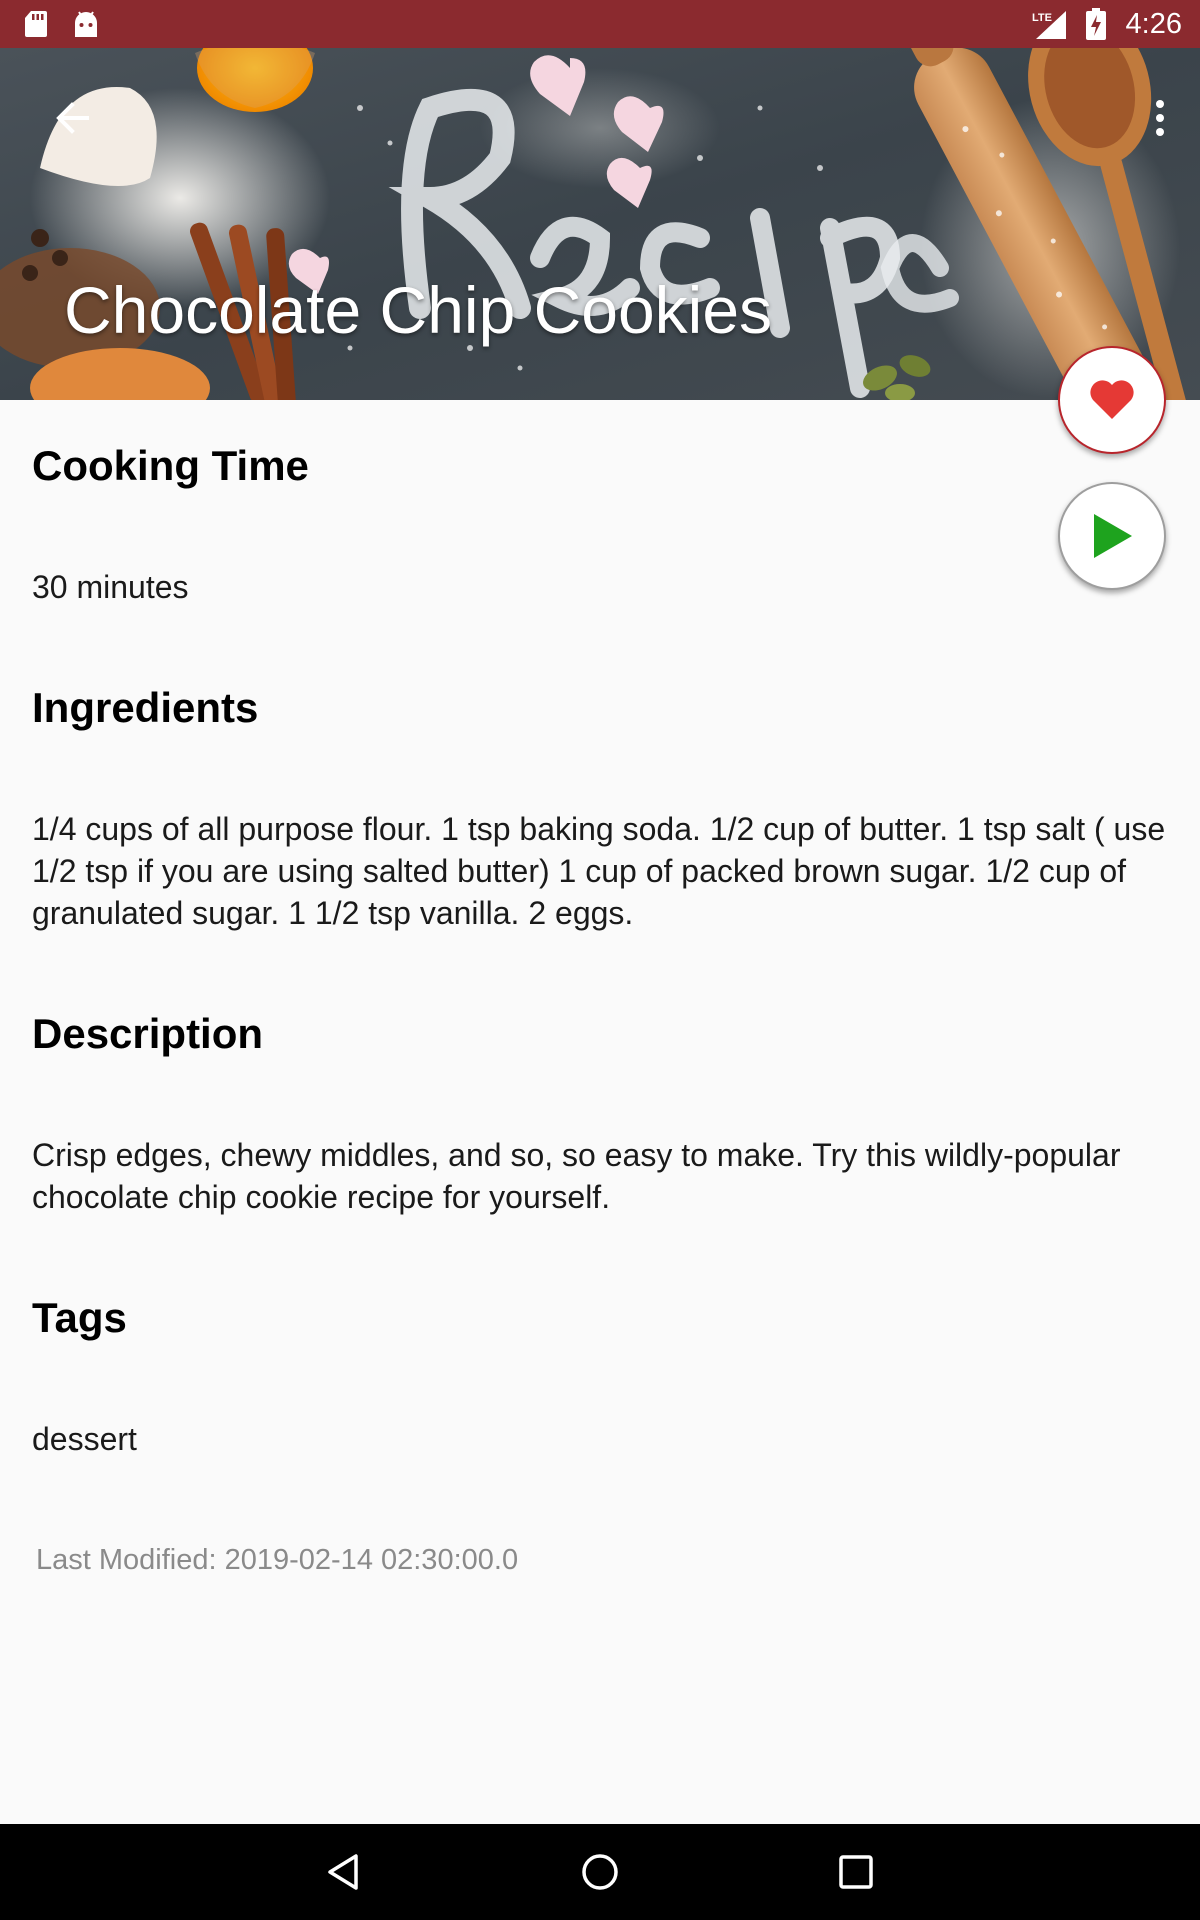 This screenshot has height=1920, width=1200. What do you see at coordinates (74, 24) in the screenshot?
I see `status-left-icons` at bounding box center [74, 24].